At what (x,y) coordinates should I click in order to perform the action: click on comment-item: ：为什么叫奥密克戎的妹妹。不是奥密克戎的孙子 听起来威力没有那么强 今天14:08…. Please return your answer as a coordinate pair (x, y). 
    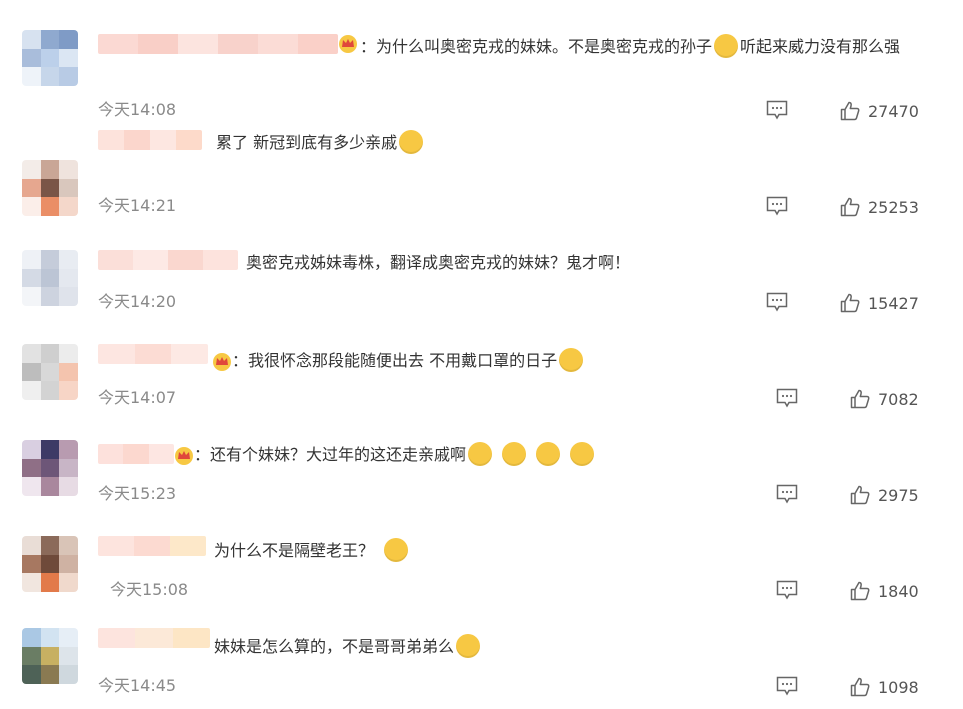
    Looking at the image, I should click on (481, 68).